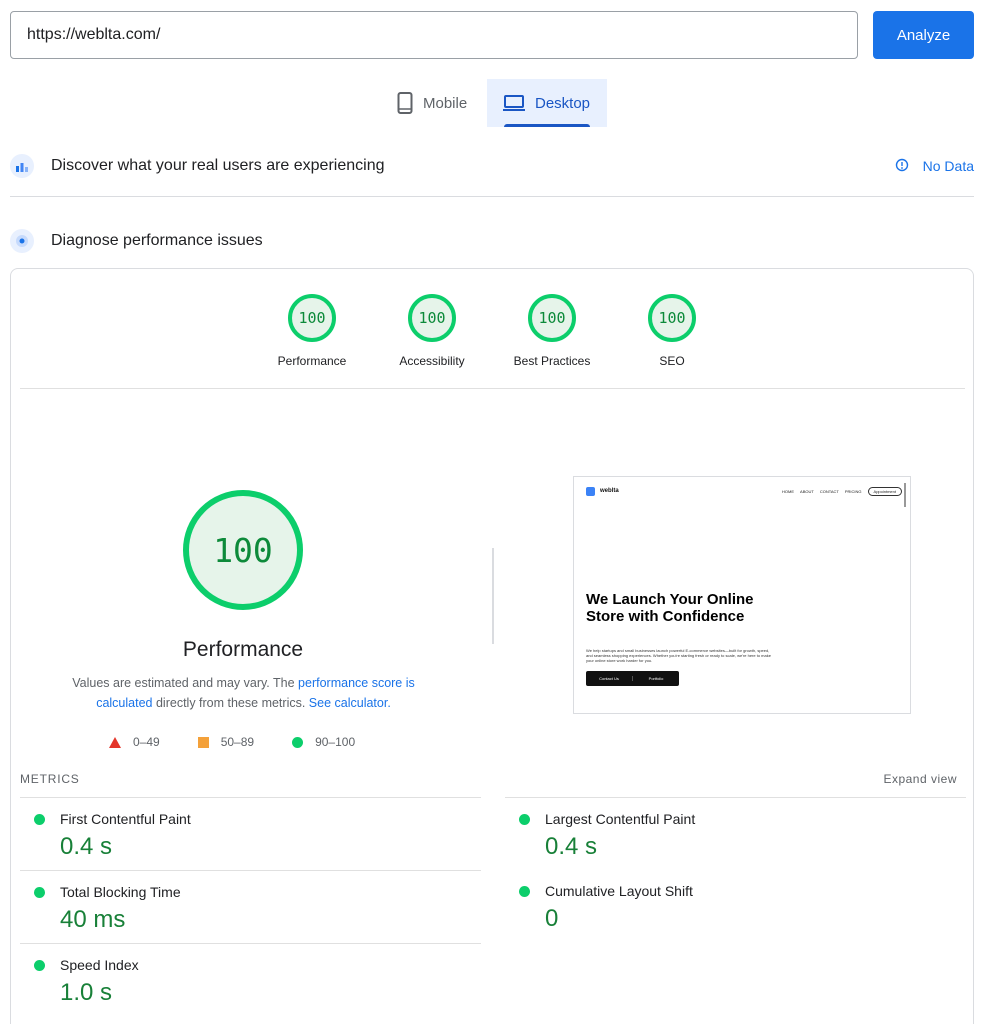 The image size is (986, 1024). Describe the element at coordinates (609, 491) in the screenshot. I see `thumb-logo-text: weblta` at that location.